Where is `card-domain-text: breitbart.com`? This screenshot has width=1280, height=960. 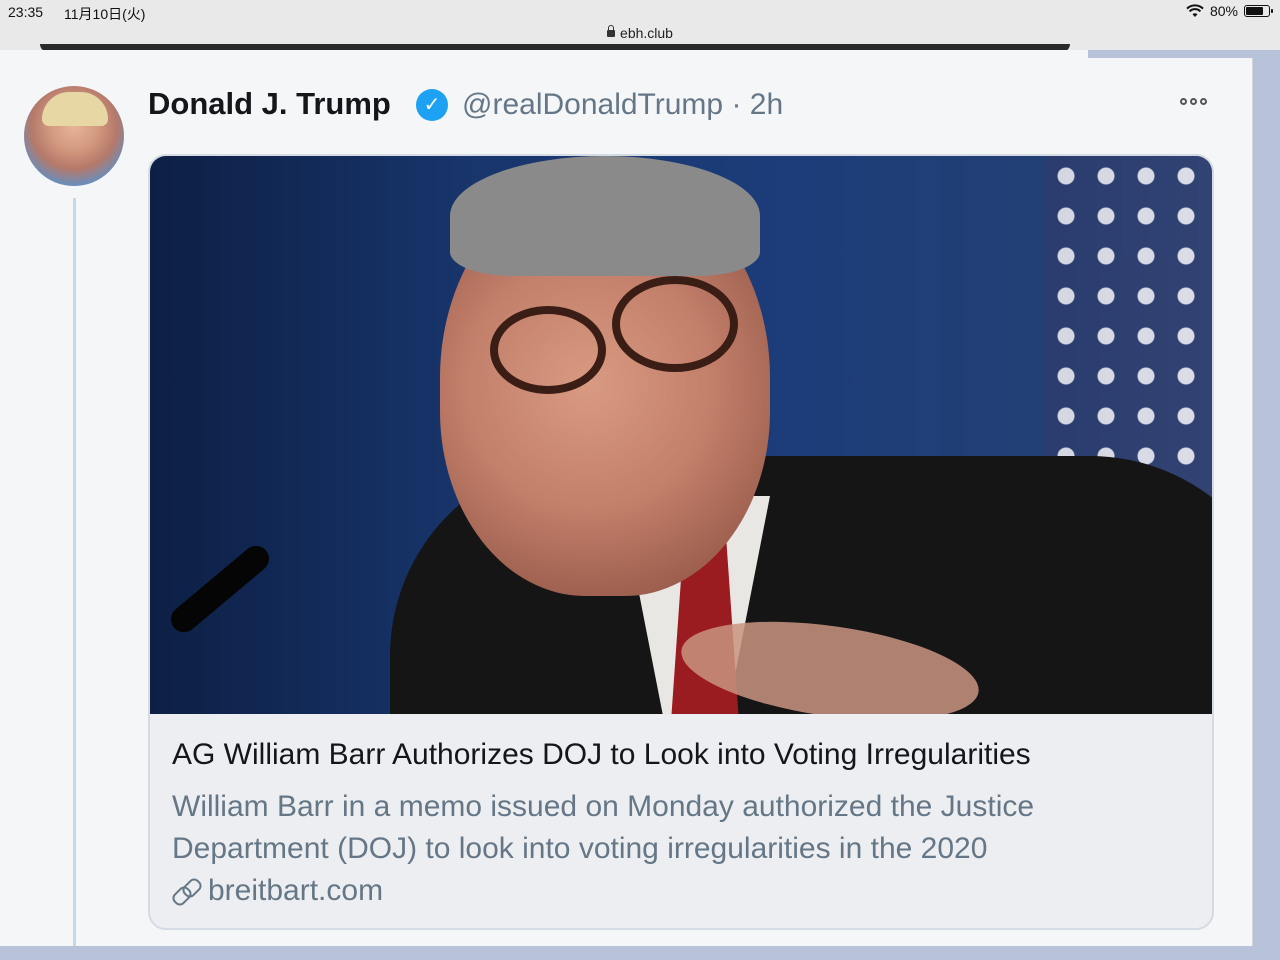
card-domain-text: breitbart.com is located at coordinates (296, 890).